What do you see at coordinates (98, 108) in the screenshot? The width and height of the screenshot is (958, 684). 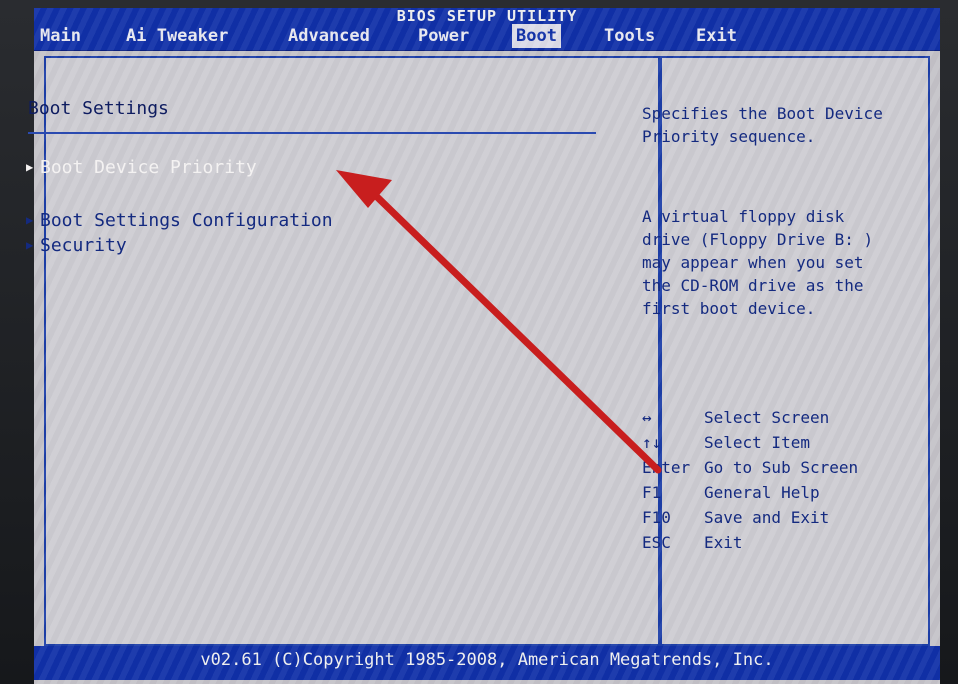 I see `section-title: Boot Settings` at bounding box center [98, 108].